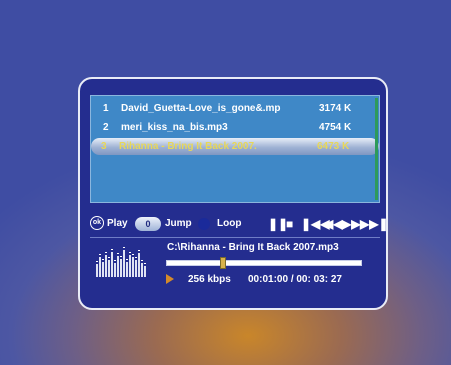 The height and width of the screenshot is (365, 451). I want to click on loop-label: Loop, so click(229, 223).